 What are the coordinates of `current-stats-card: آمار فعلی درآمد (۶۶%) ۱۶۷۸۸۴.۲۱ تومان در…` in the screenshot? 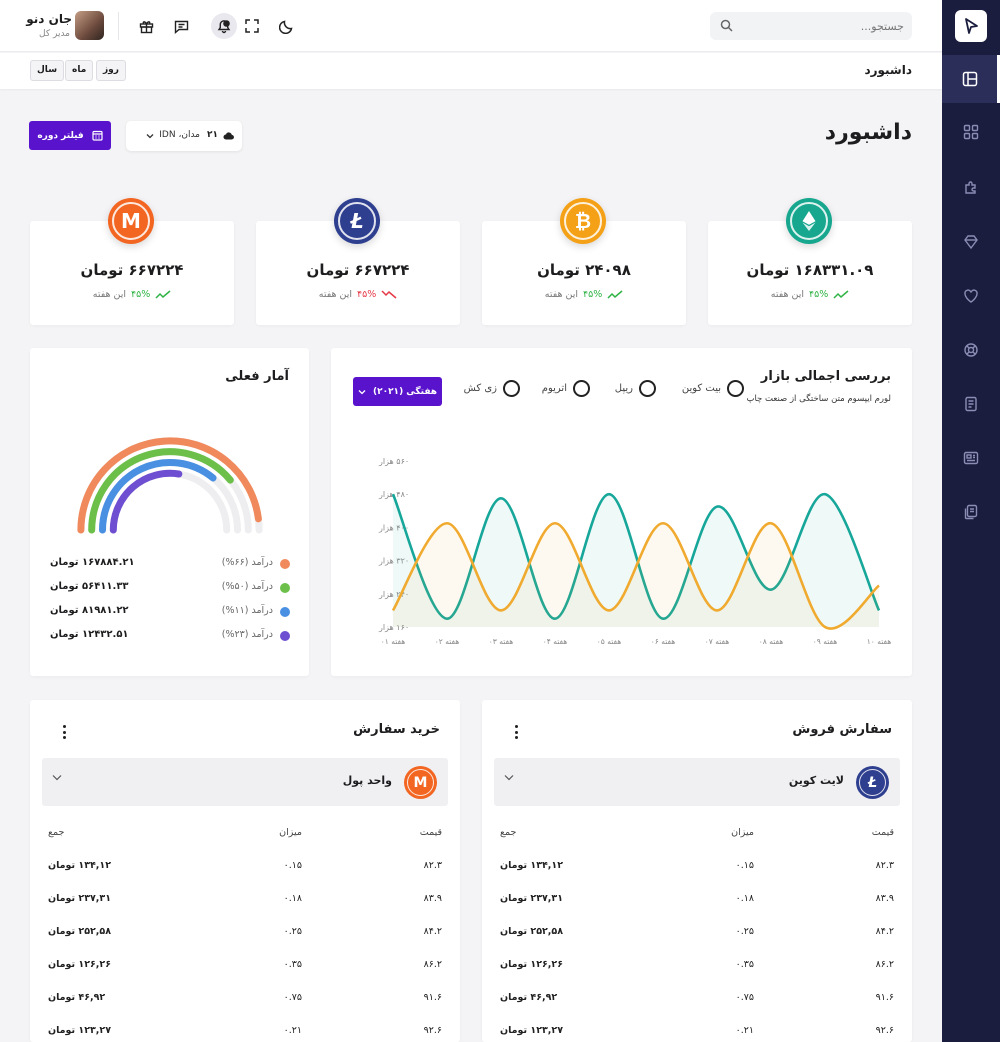 It's located at (169, 512).